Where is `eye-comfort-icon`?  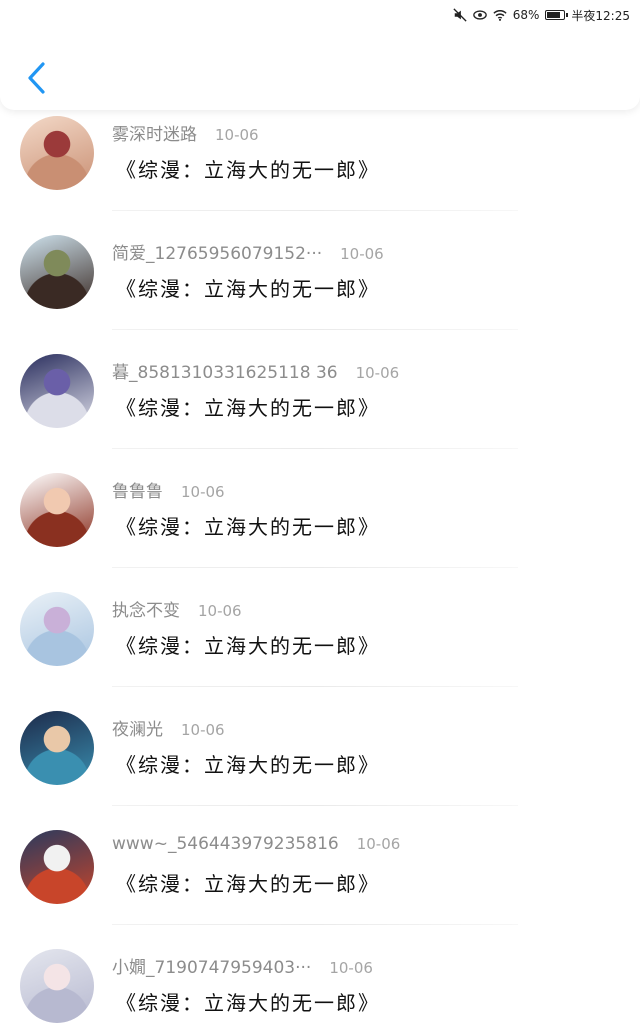
eye-comfort-icon is located at coordinates (479, 15).